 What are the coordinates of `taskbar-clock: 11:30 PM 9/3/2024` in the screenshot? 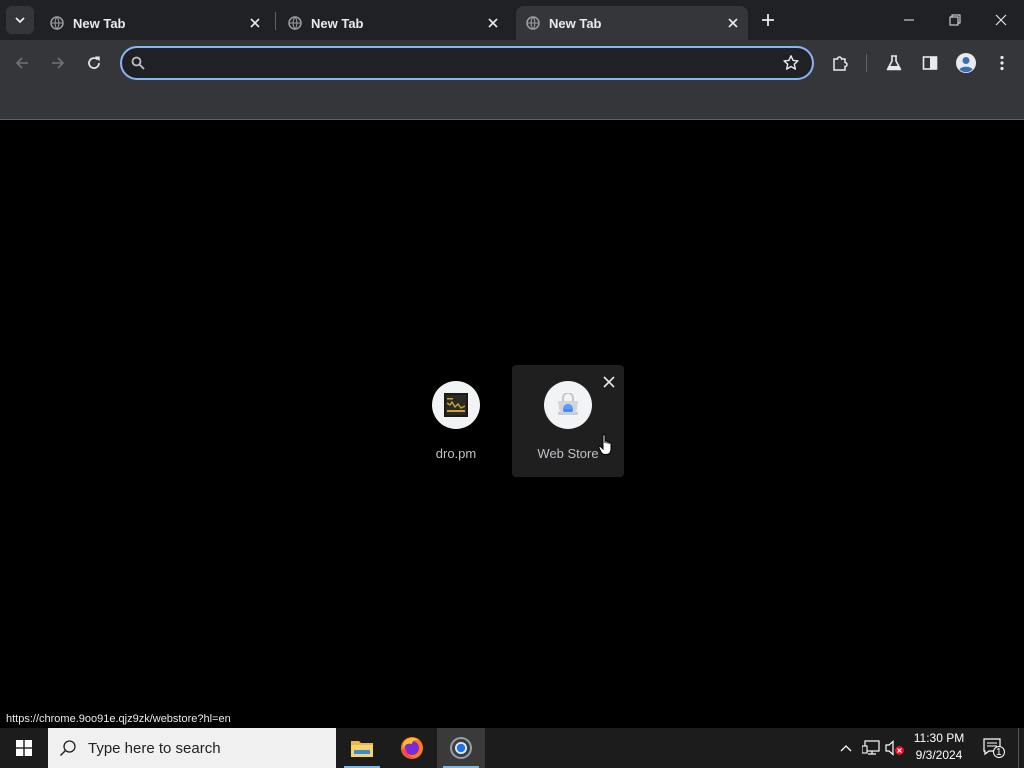 It's located at (939, 748).